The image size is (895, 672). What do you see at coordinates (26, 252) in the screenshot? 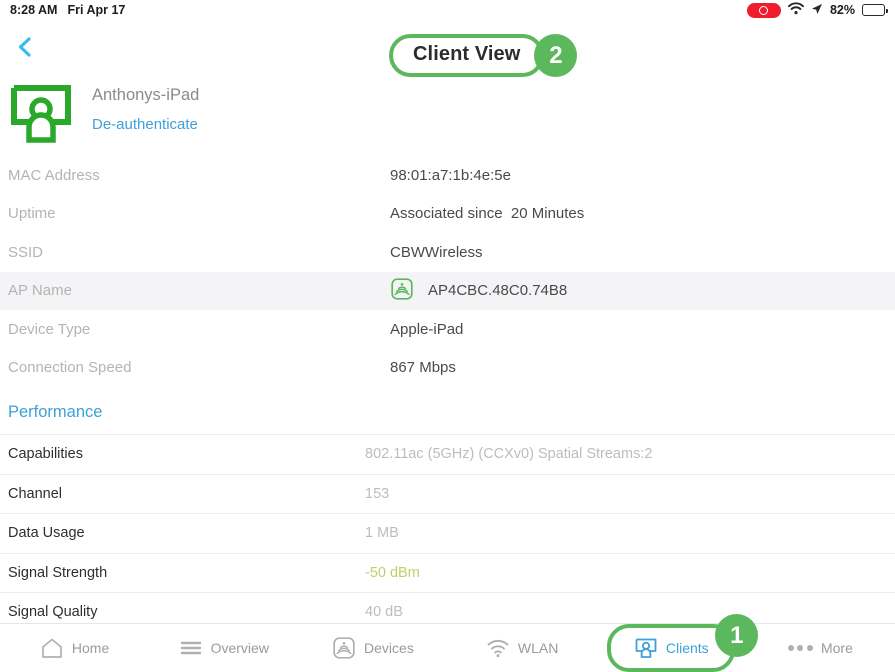
I see `detail-label: SSID` at bounding box center [26, 252].